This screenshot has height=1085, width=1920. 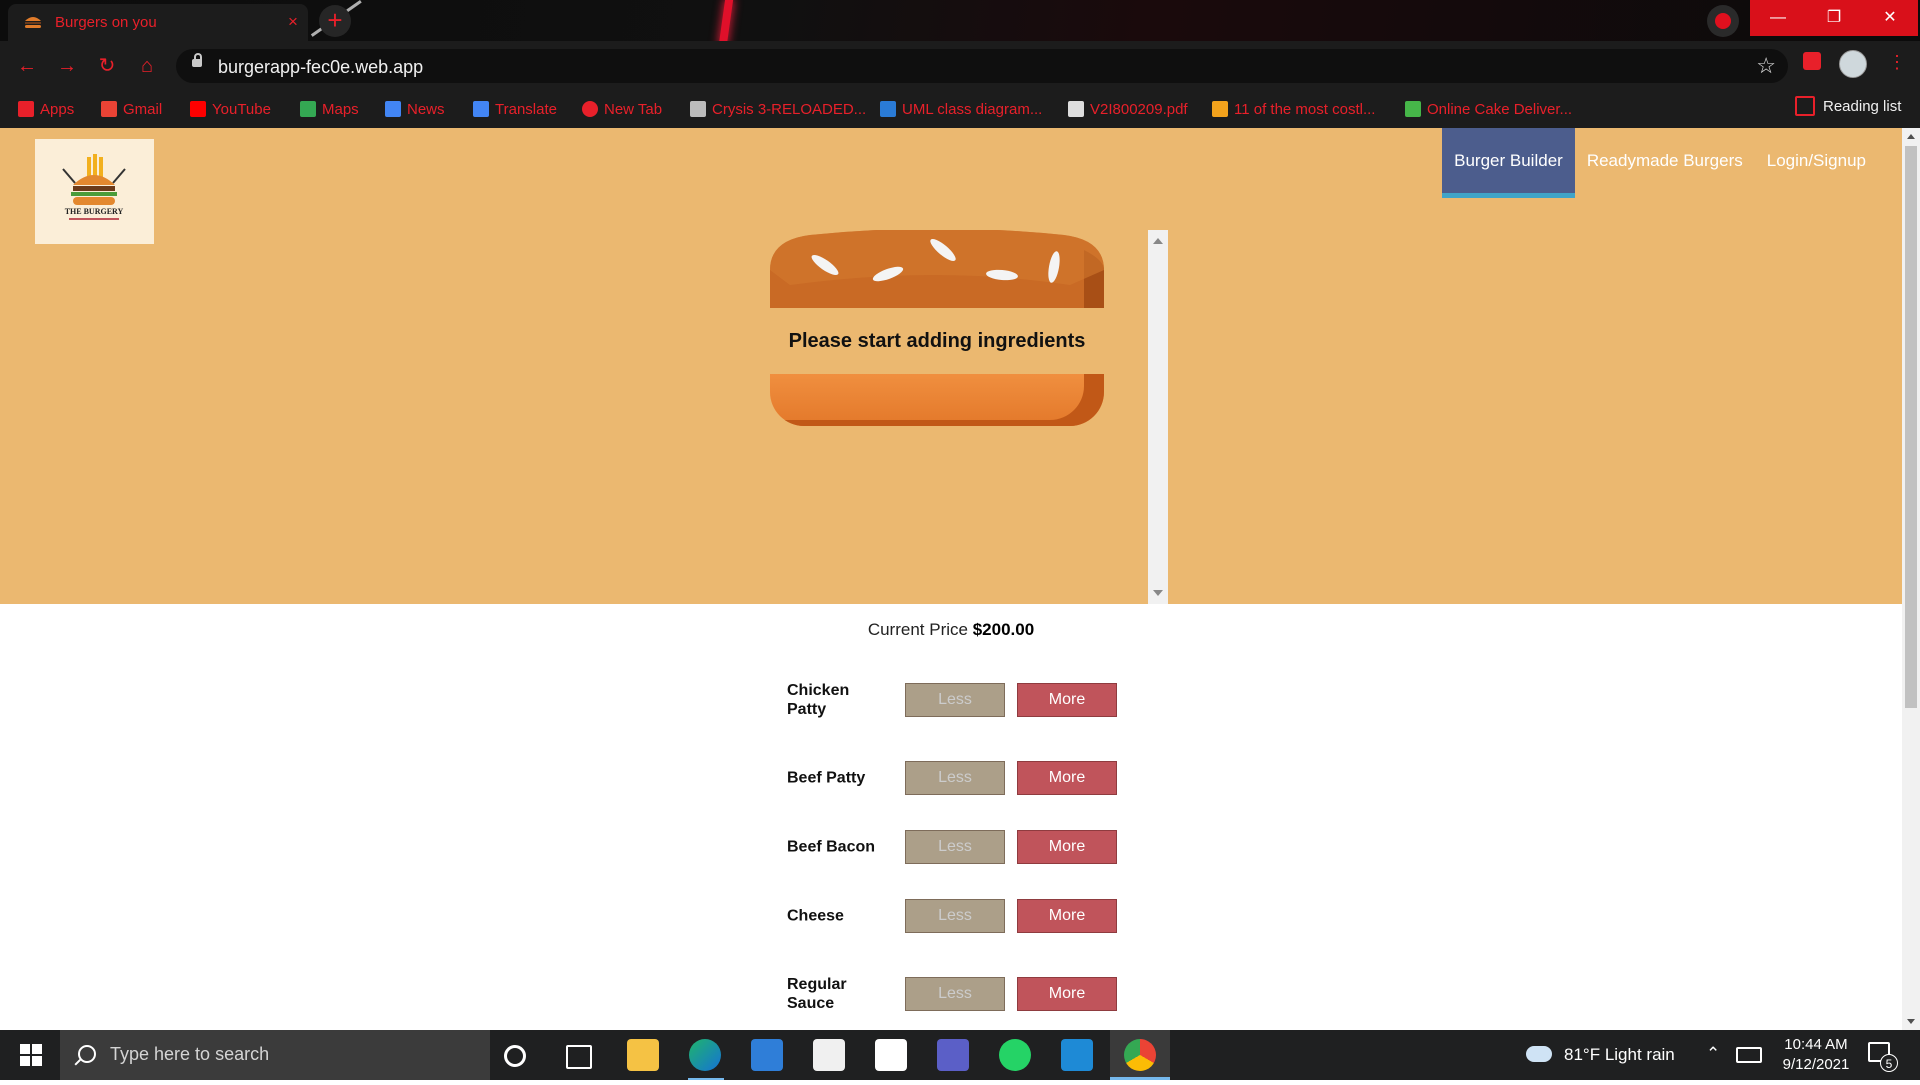 What do you see at coordinates (726, 20) in the screenshot?
I see `wallpaper-streak-red` at bounding box center [726, 20].